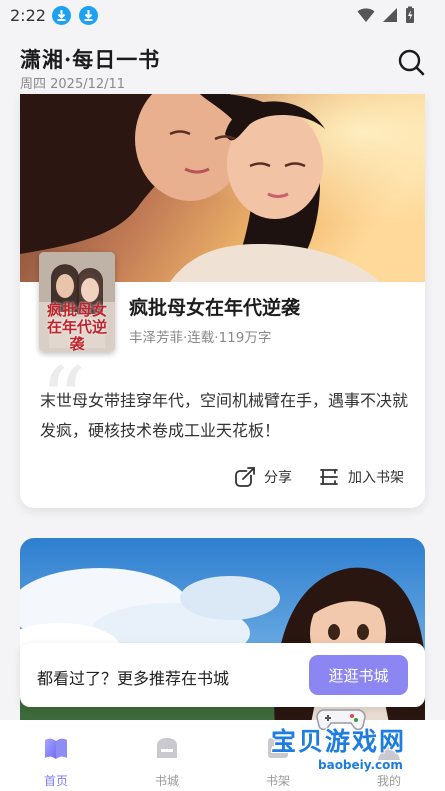  What do you see at coordinates (167, 748) in the screenshot?
I see `store-icon` at bounding box center [167, 748].